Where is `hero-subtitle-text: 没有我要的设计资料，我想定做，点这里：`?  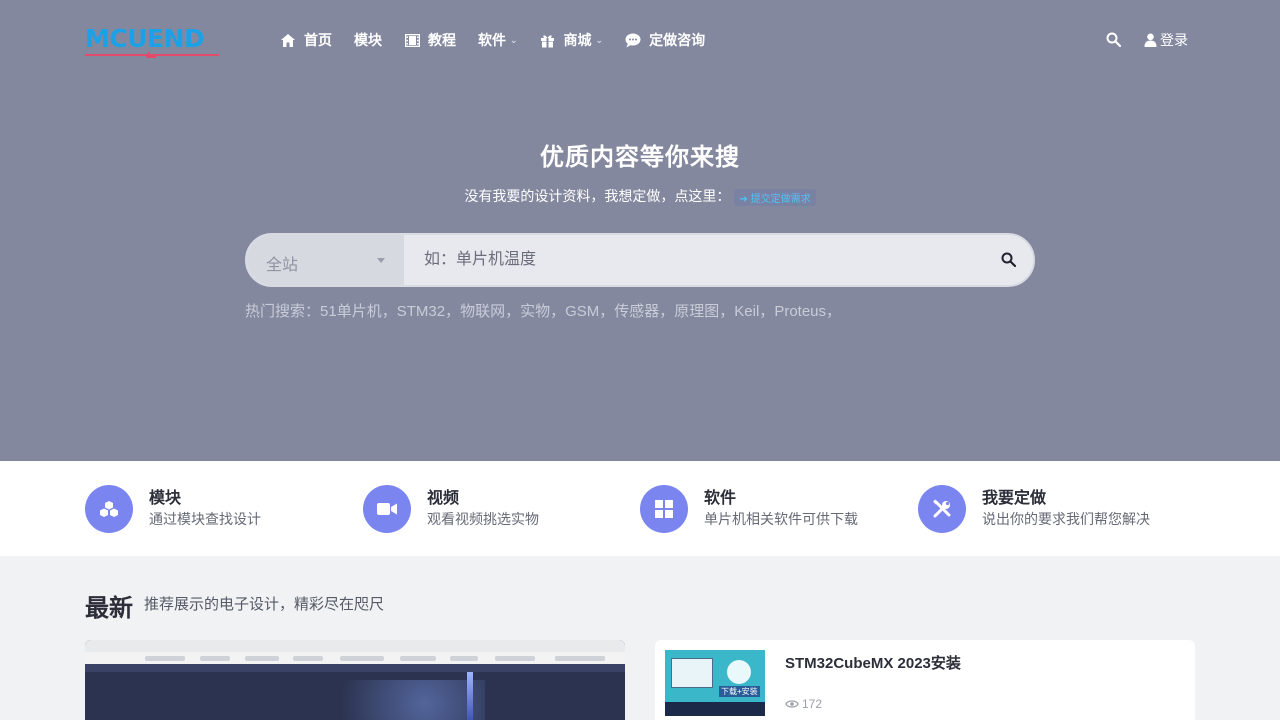 hero-subtitle-text: 没有我要的设计资料，我想定做，点这里： is located at coordinates (597, 196).